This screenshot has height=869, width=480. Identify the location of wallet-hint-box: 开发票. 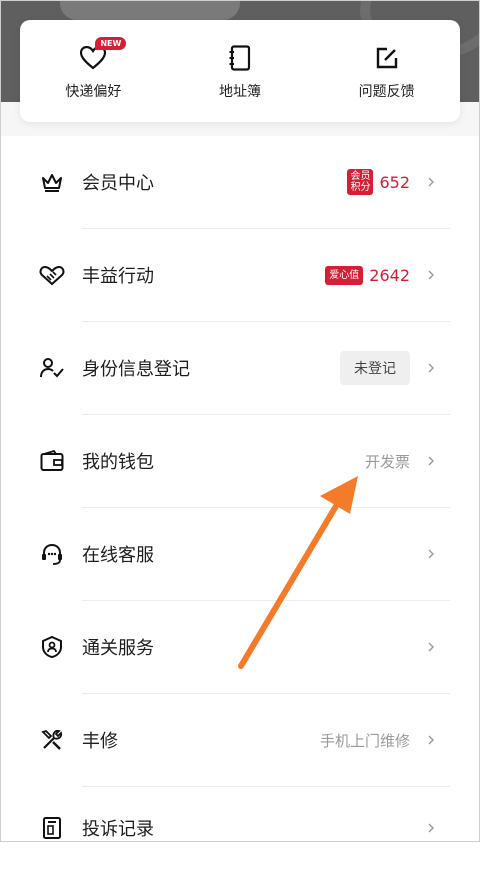
(387, 461).